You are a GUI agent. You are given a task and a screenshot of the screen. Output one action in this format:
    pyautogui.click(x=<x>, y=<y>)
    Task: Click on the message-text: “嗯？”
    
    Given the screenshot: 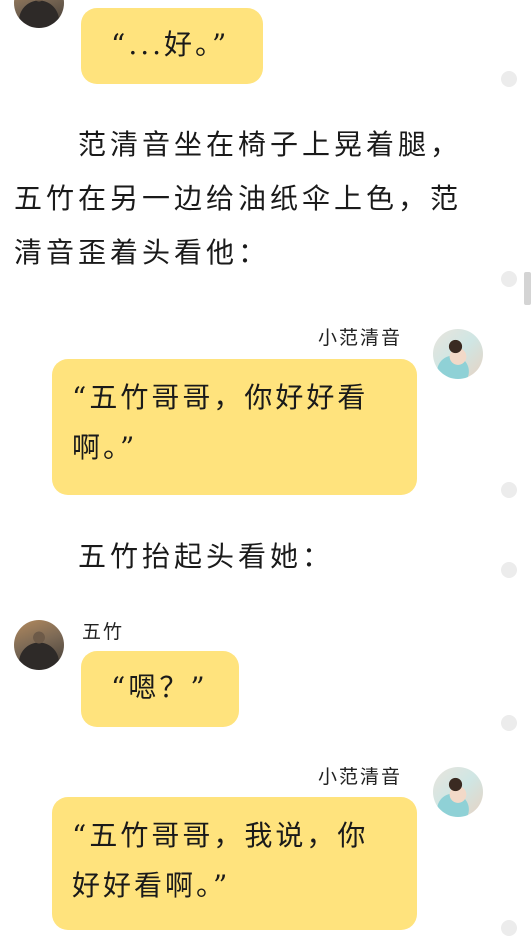 What is the action you would take?
    pyautogui.click(x=159, y=687)
    